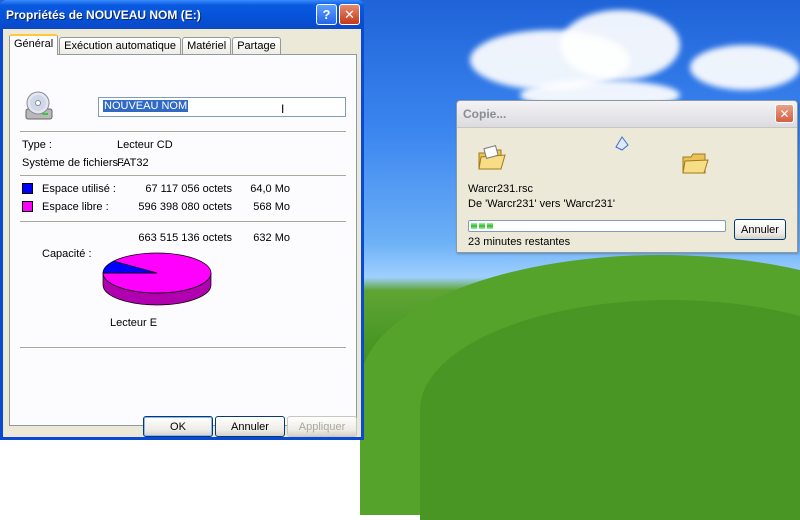 The image size is (800, 520). Describe the element at coordinates (500, 189) in the screenshot. I see `copy-file-name: Warcr231.rsc` at that location.